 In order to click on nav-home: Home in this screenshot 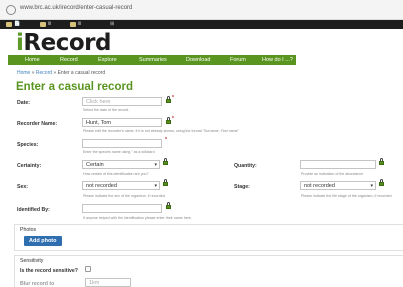, I will do `click(32, 60)`.